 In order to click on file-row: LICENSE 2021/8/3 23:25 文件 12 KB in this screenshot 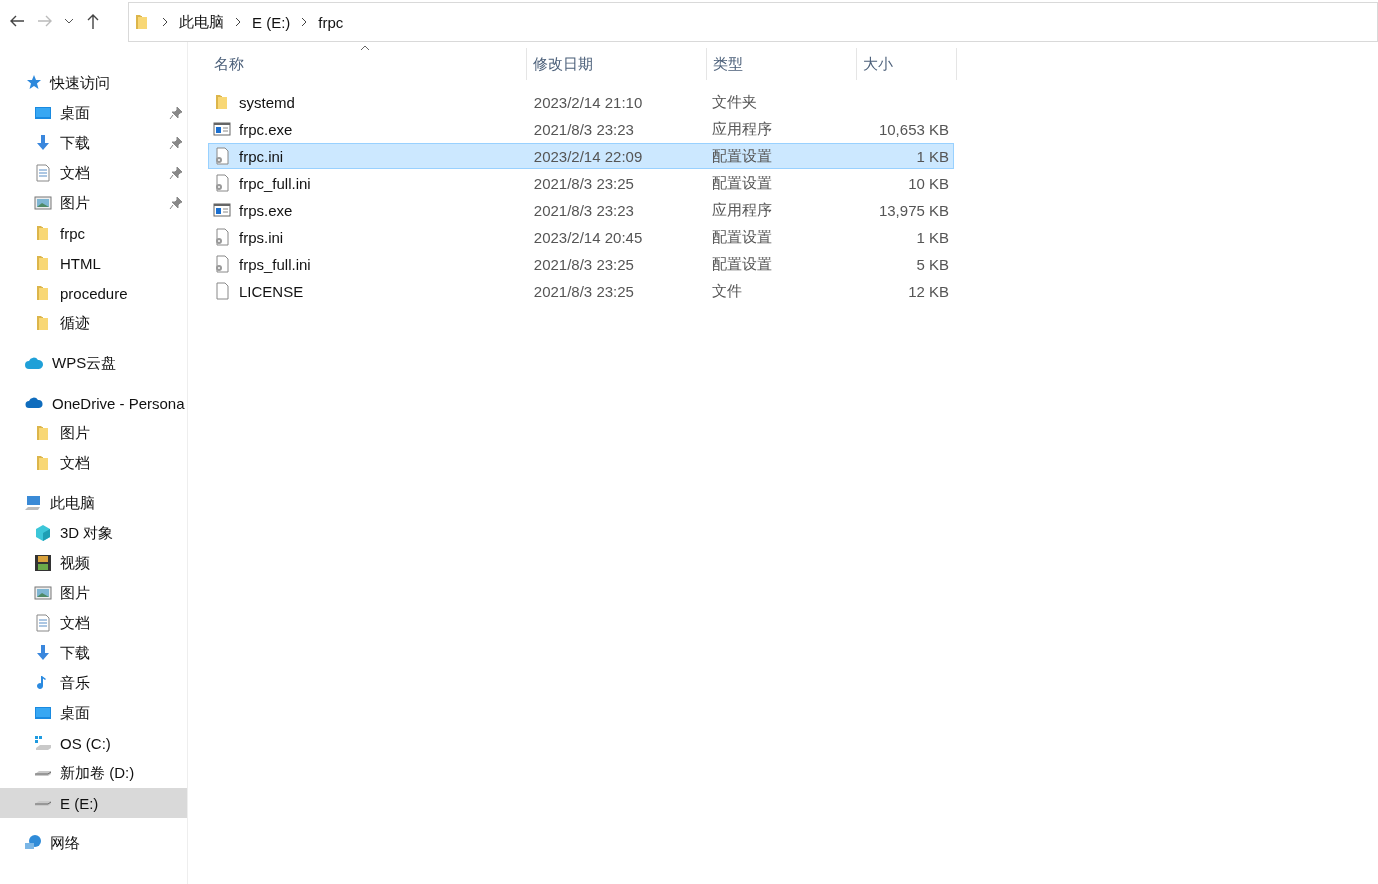, I will do `click(581, 291)`.